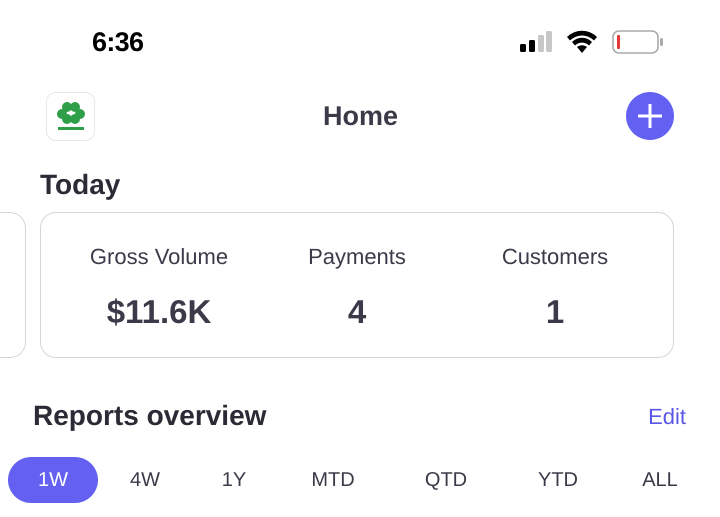 This screenshot has width=720, height=517. Describe the element at coordinates (333, 480) in the screenshot. I see `period-tab: MTD` at that location.